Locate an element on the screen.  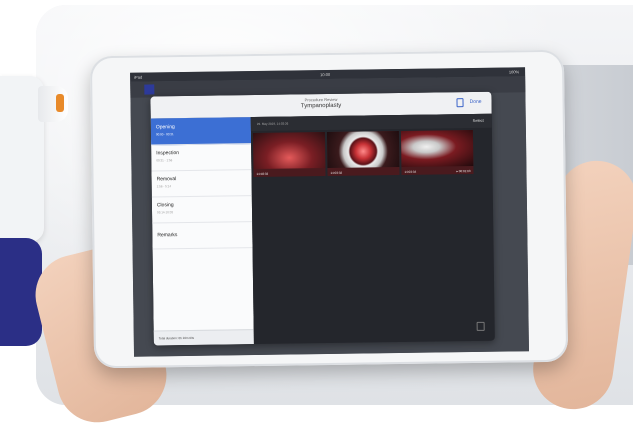
video-thumbnail: 14:03:34 ▸ 00:01:03 is located at coordinates (437, 152).